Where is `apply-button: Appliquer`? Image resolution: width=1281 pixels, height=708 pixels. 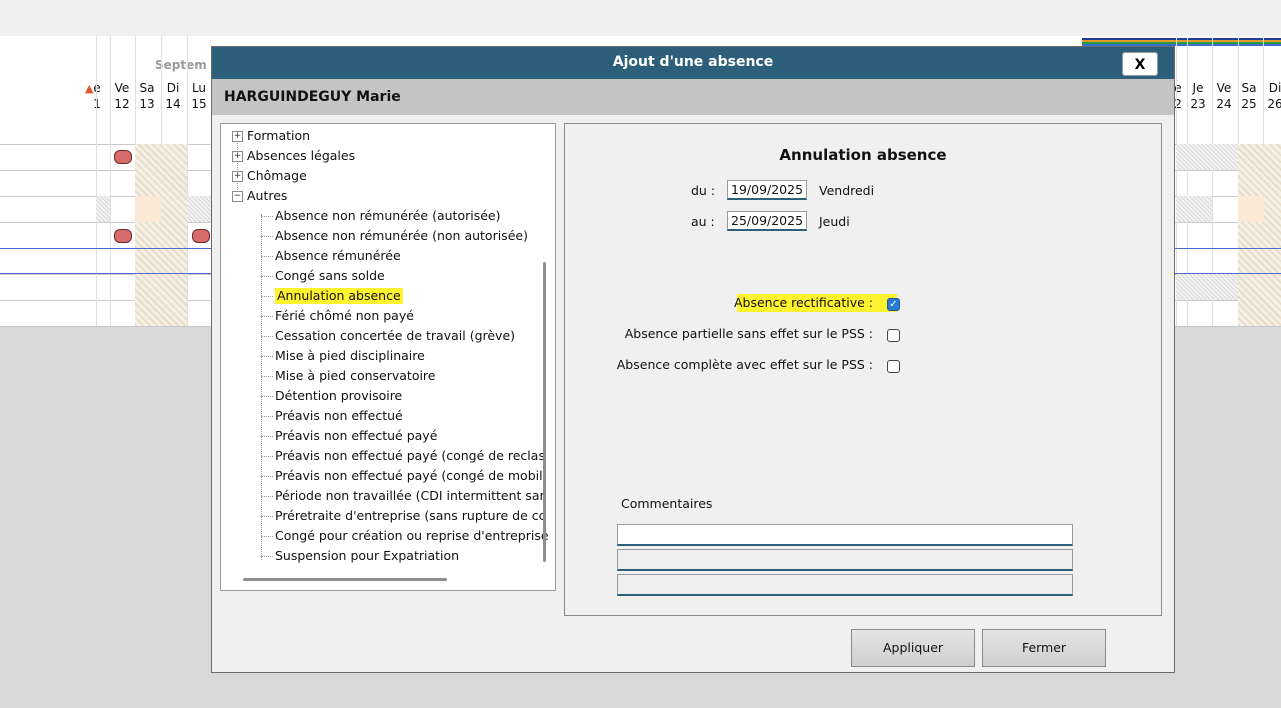 apply-button: Appliquer is located at coordinates (913, 648).